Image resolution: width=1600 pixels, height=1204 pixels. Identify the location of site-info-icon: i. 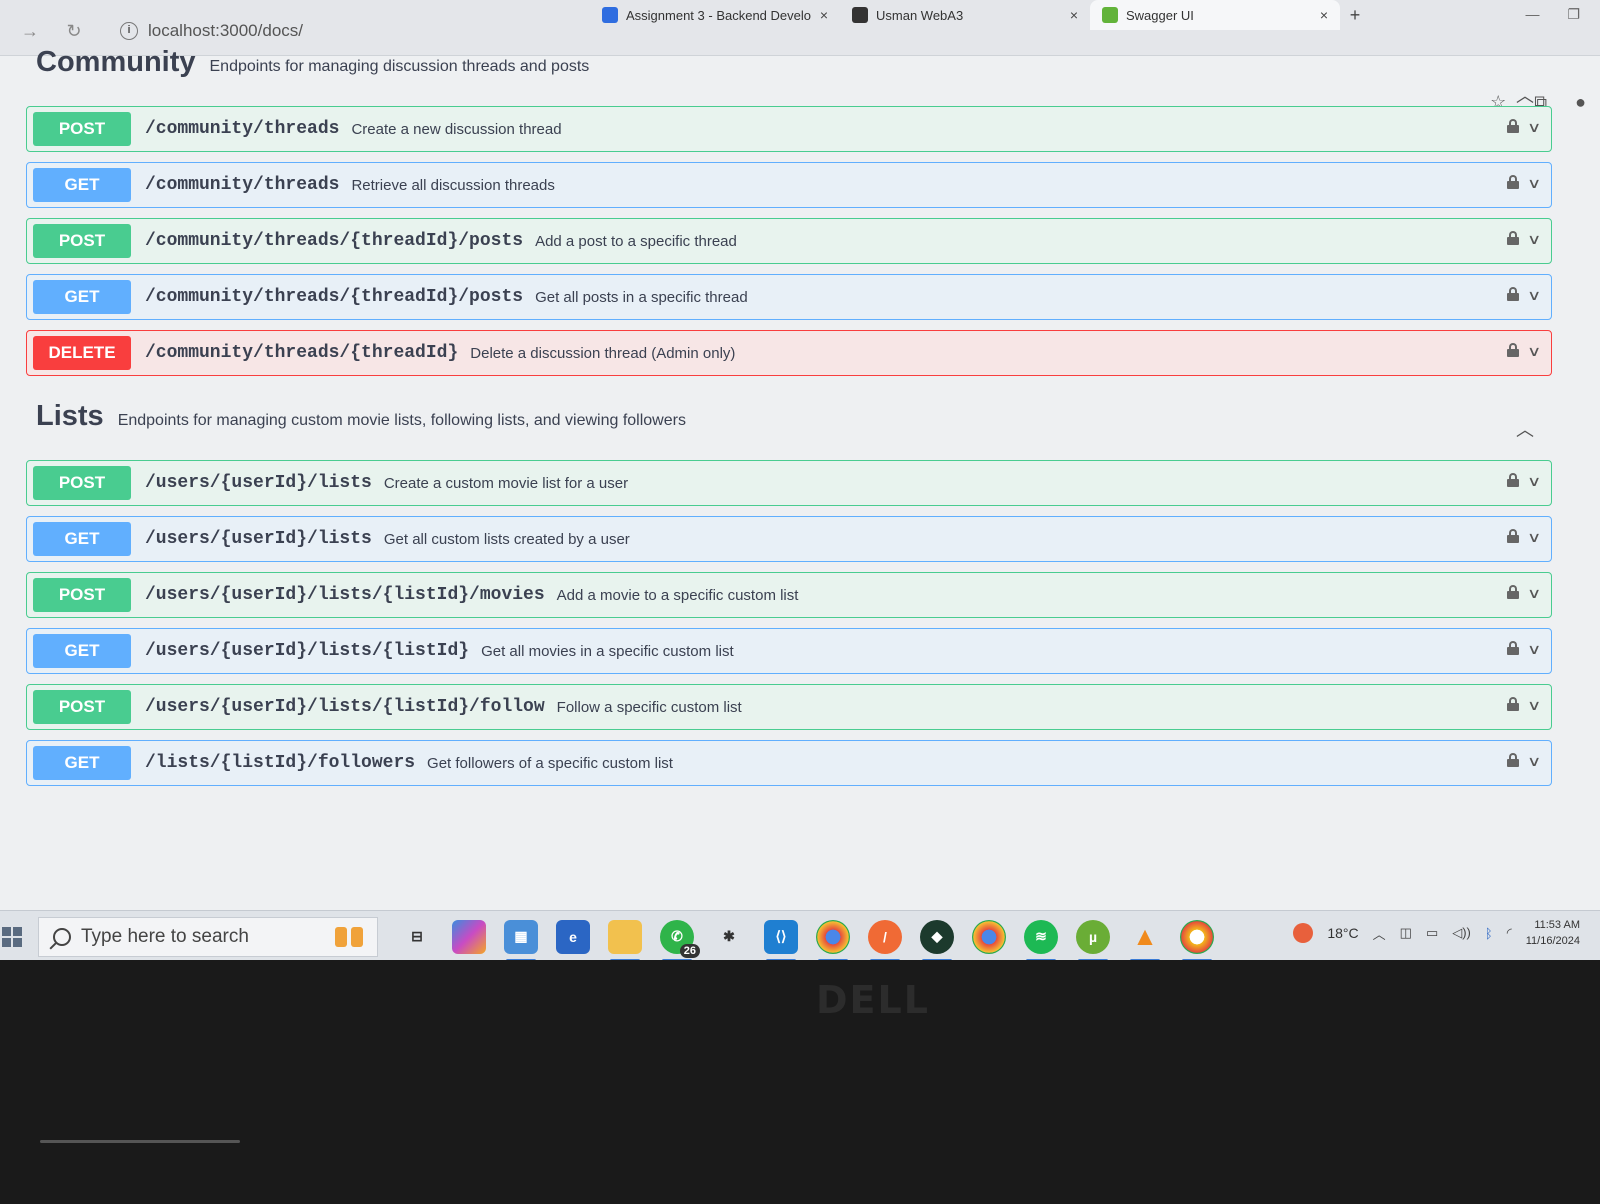
(129, 31).